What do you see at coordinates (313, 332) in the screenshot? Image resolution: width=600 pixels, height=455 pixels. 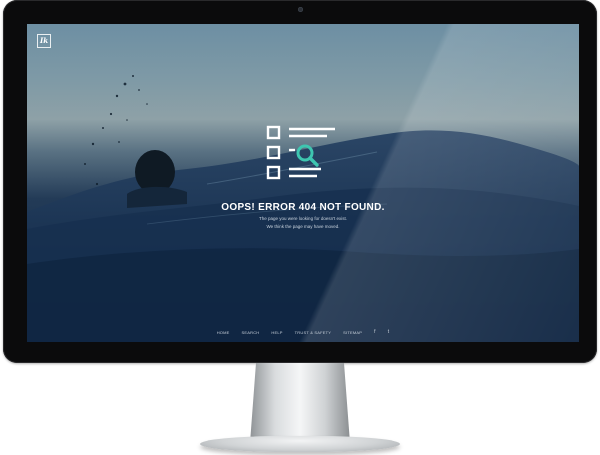 I see `footer-link-trust-safety: TRUST & SAFETY` at bounding box center [313, 332].